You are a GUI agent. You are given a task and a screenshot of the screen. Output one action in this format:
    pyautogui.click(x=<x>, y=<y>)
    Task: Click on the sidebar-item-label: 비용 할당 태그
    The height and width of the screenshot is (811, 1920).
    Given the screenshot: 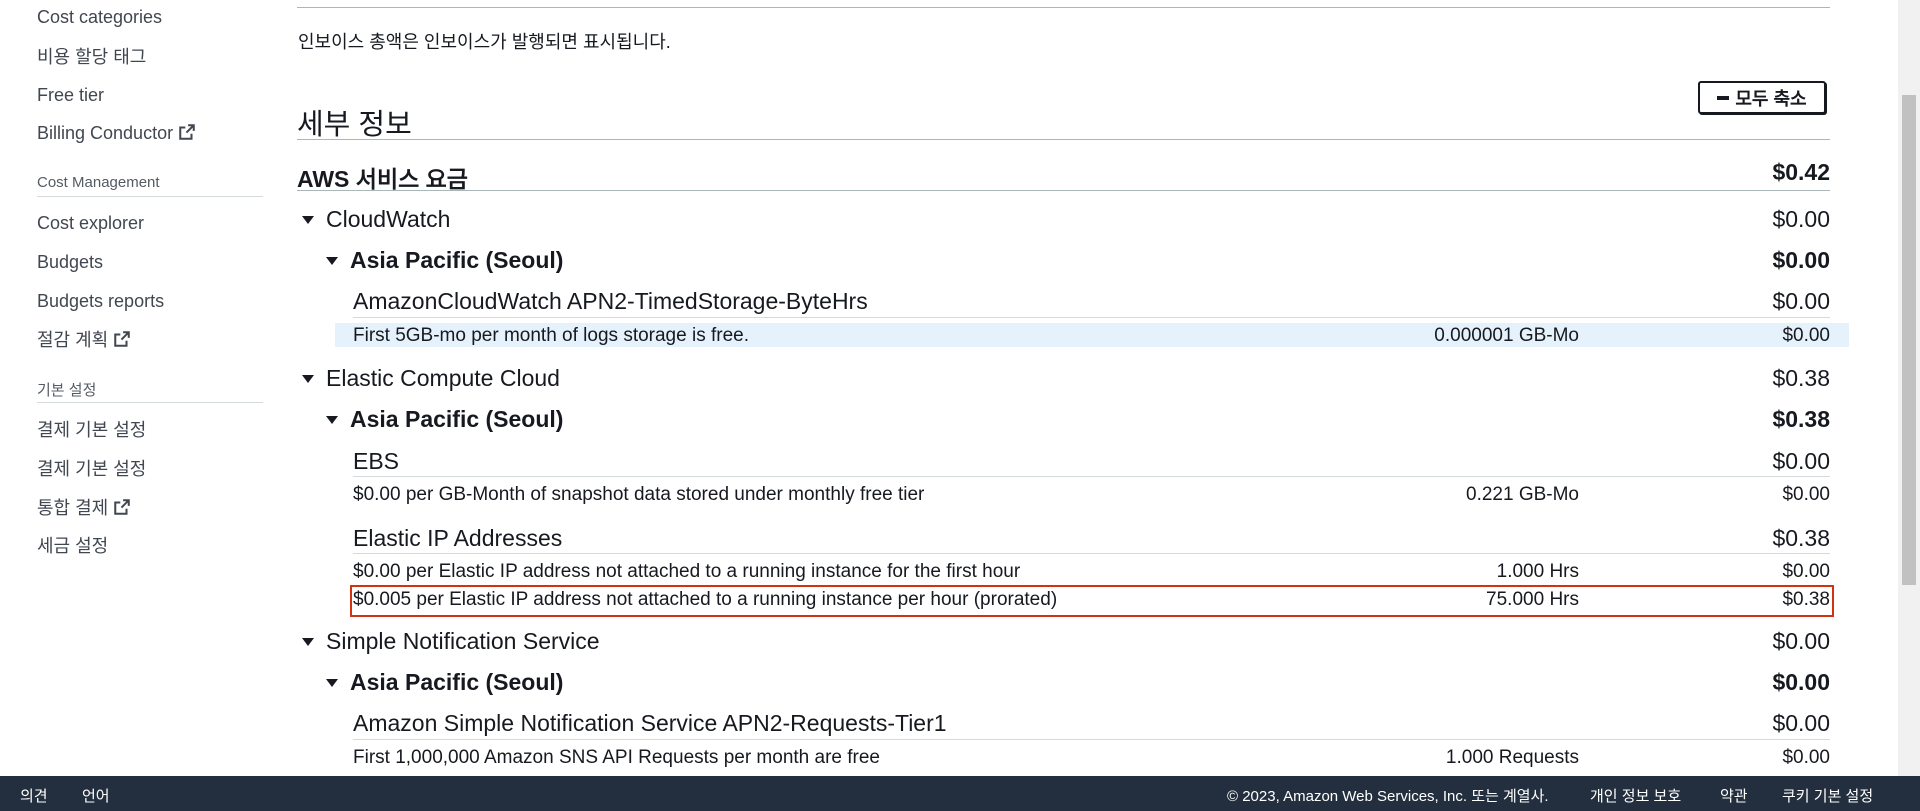 What is the action you would take?
    pyautogui.click(x=92, y=57)
    